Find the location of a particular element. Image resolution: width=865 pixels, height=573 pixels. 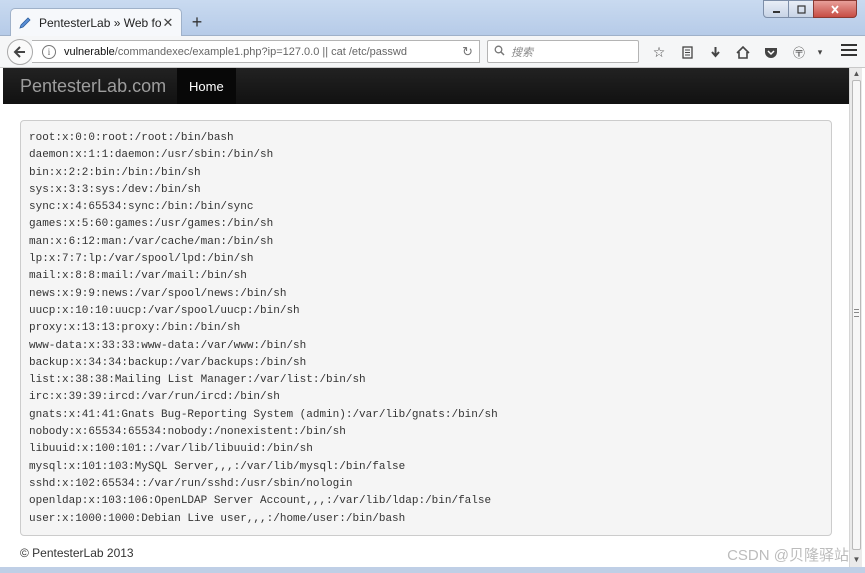

home-icon is located at coordinates (743, 52).